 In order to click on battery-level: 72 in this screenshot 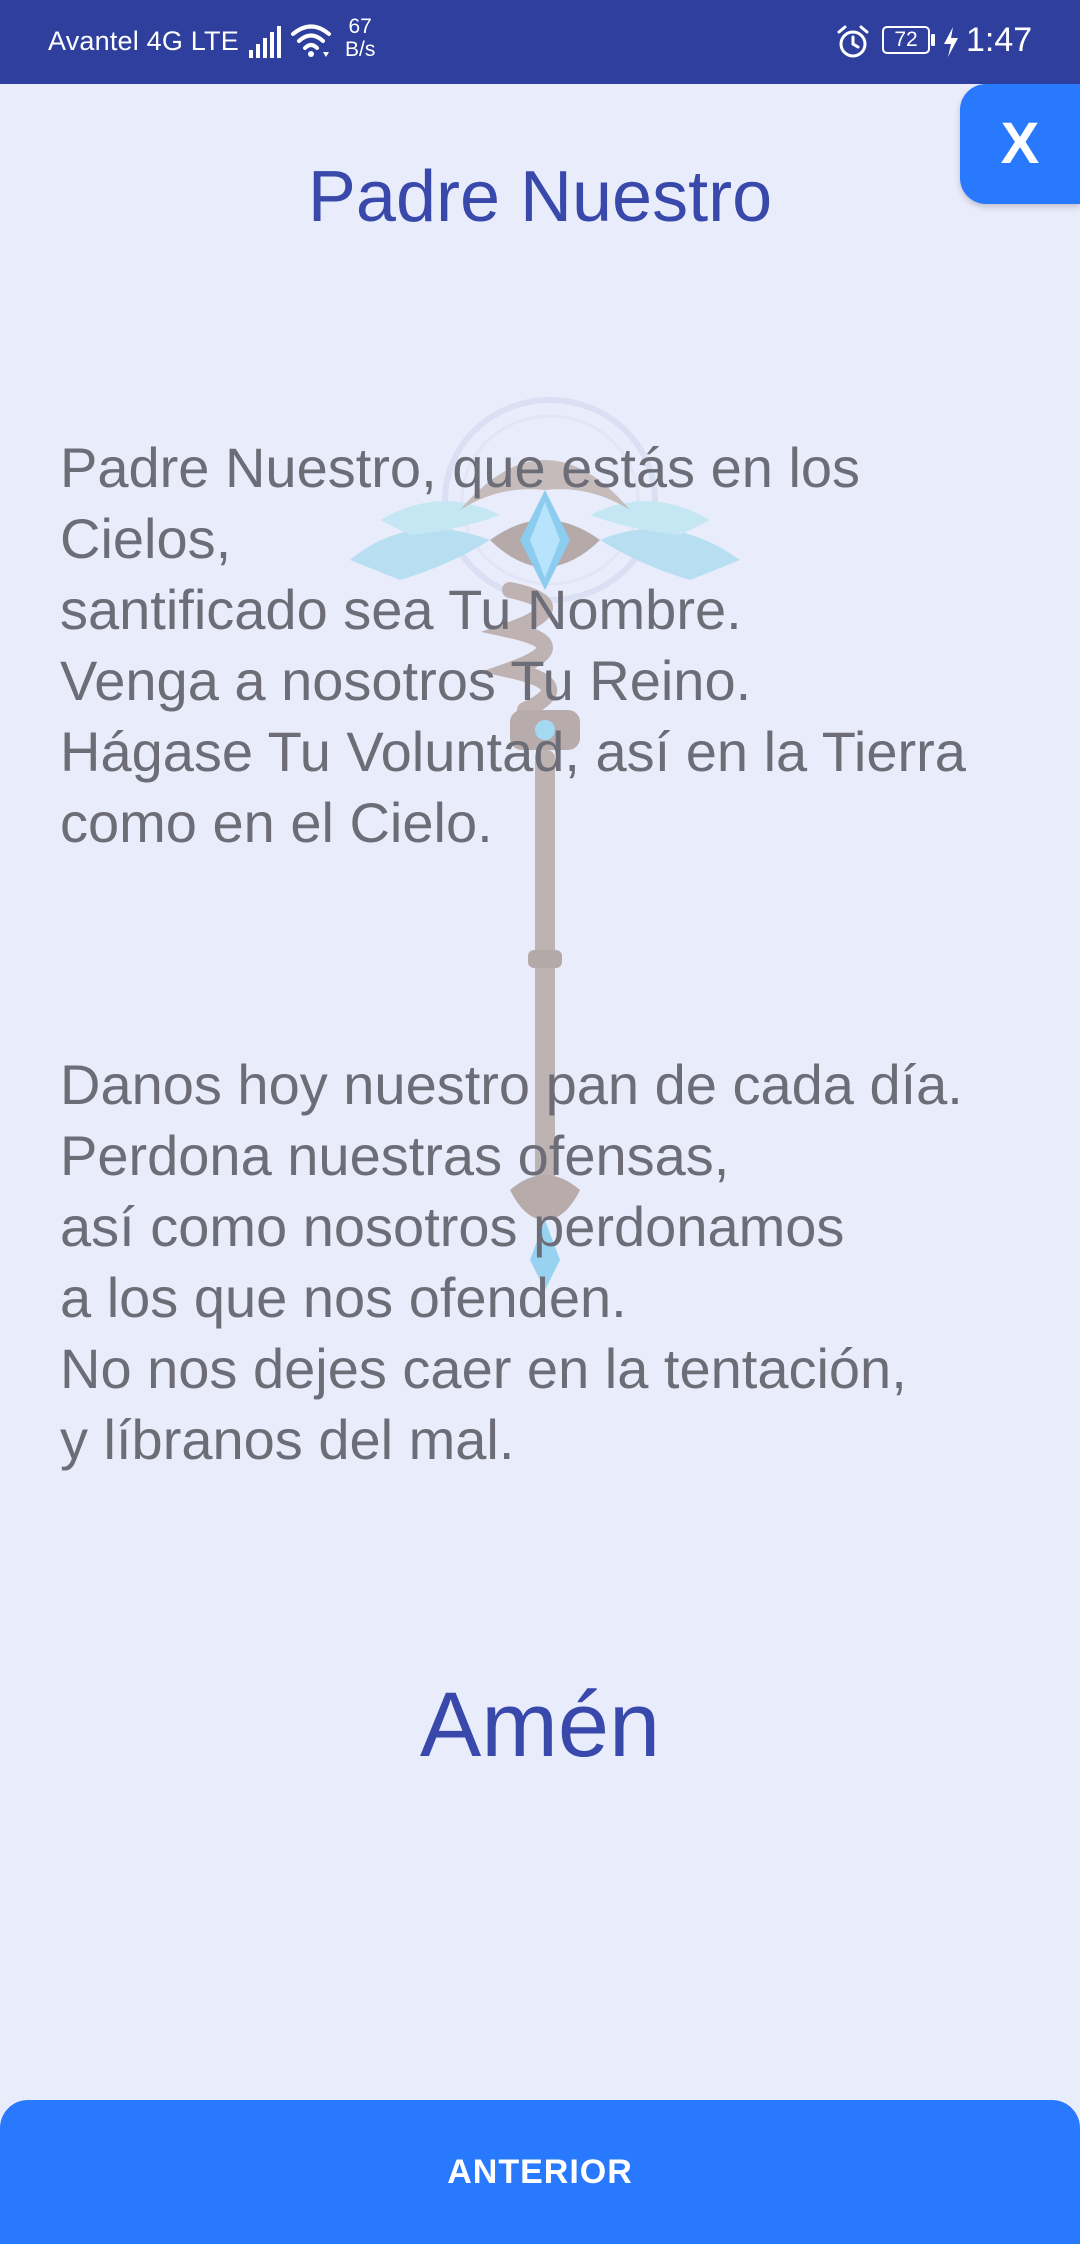, I will do `click(906, 40)`.